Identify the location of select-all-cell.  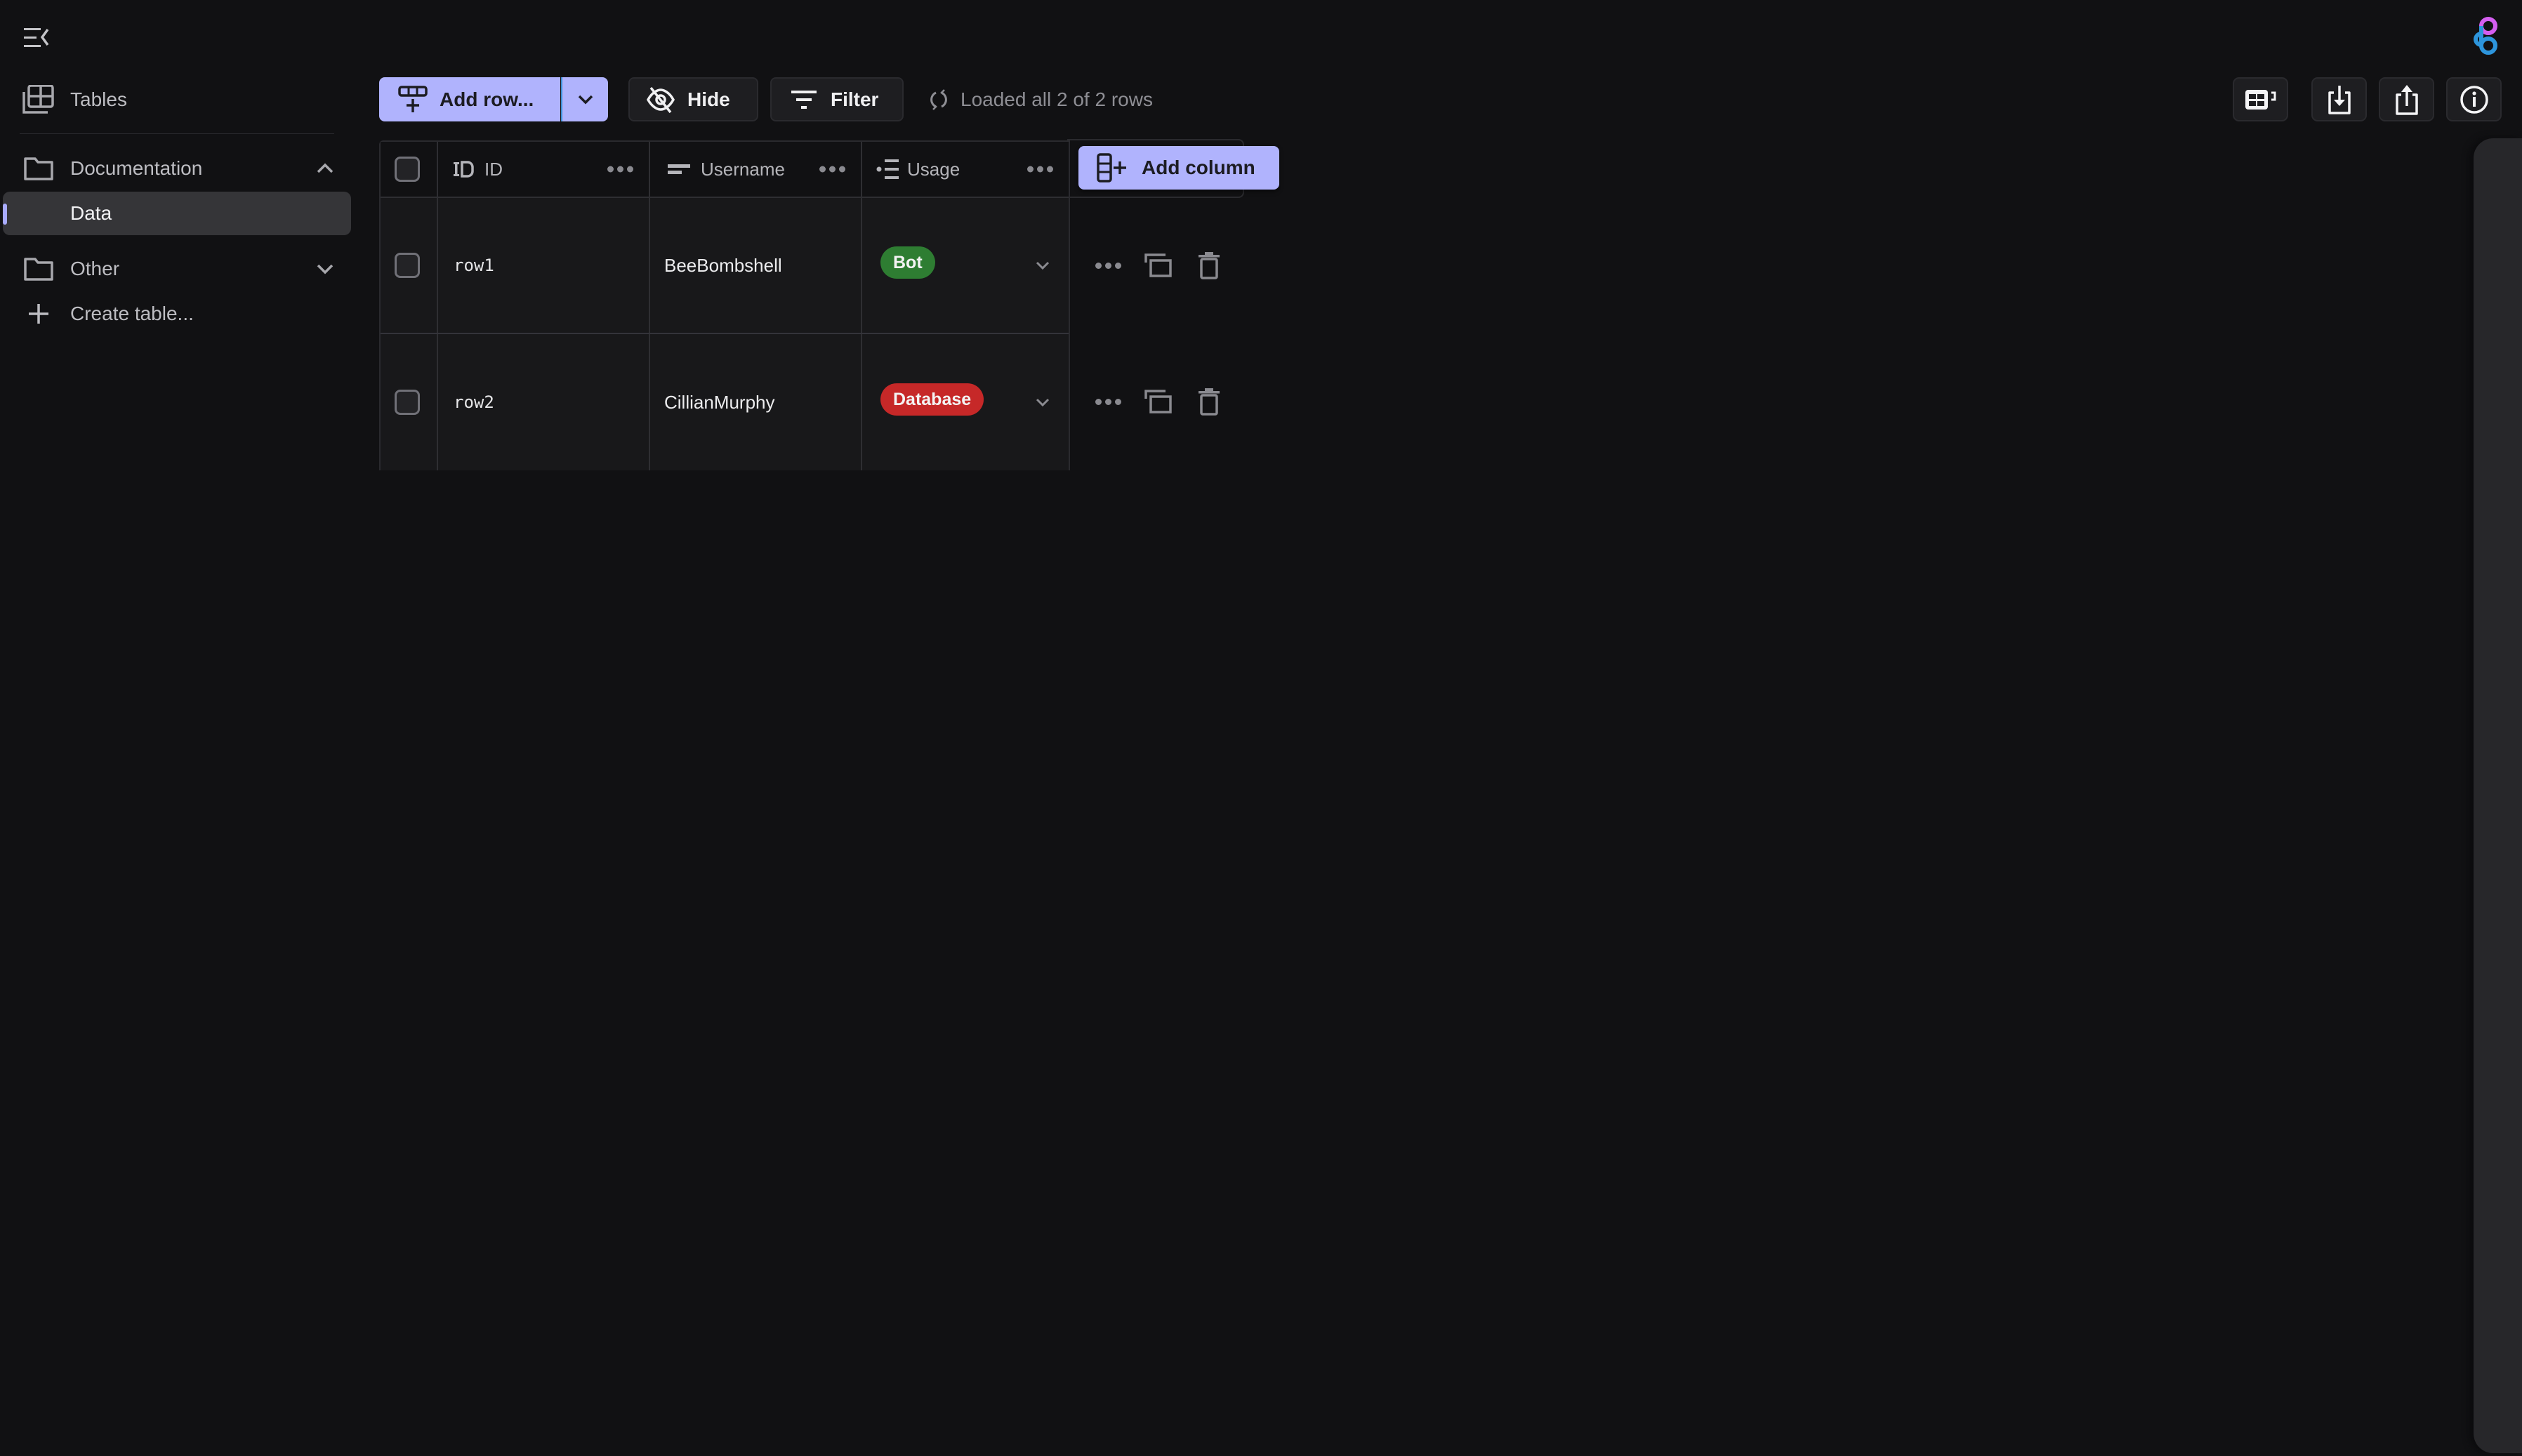
(407, 169).